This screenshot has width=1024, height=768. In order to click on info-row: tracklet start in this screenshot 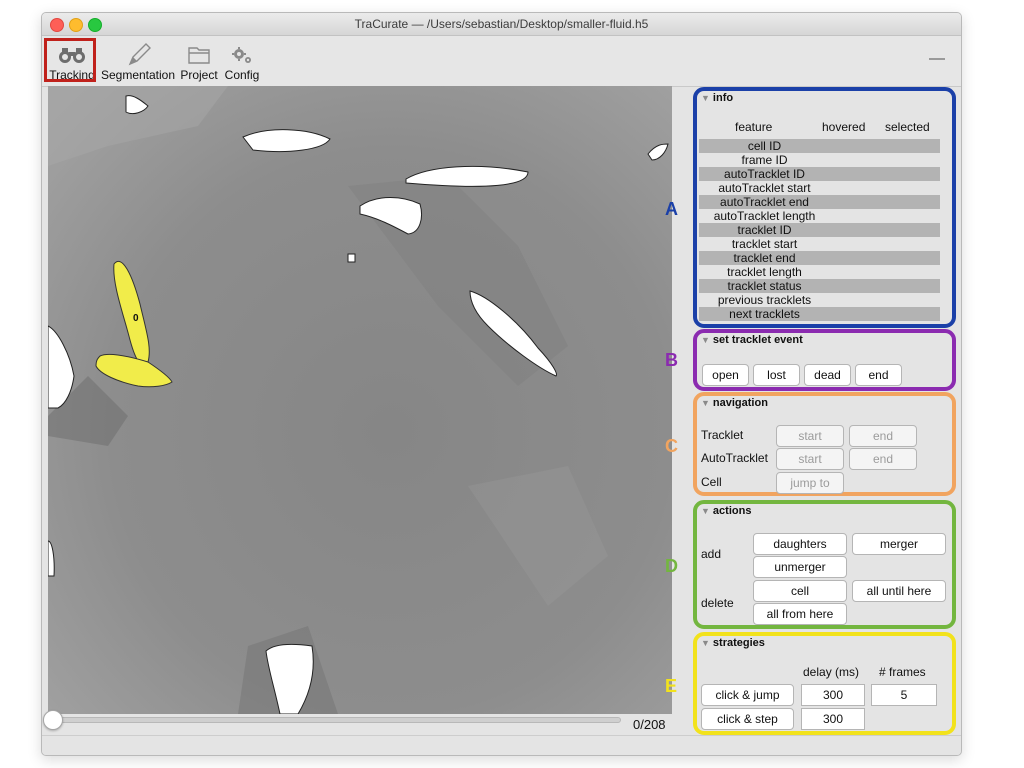, I will do `click(819, 244)`.